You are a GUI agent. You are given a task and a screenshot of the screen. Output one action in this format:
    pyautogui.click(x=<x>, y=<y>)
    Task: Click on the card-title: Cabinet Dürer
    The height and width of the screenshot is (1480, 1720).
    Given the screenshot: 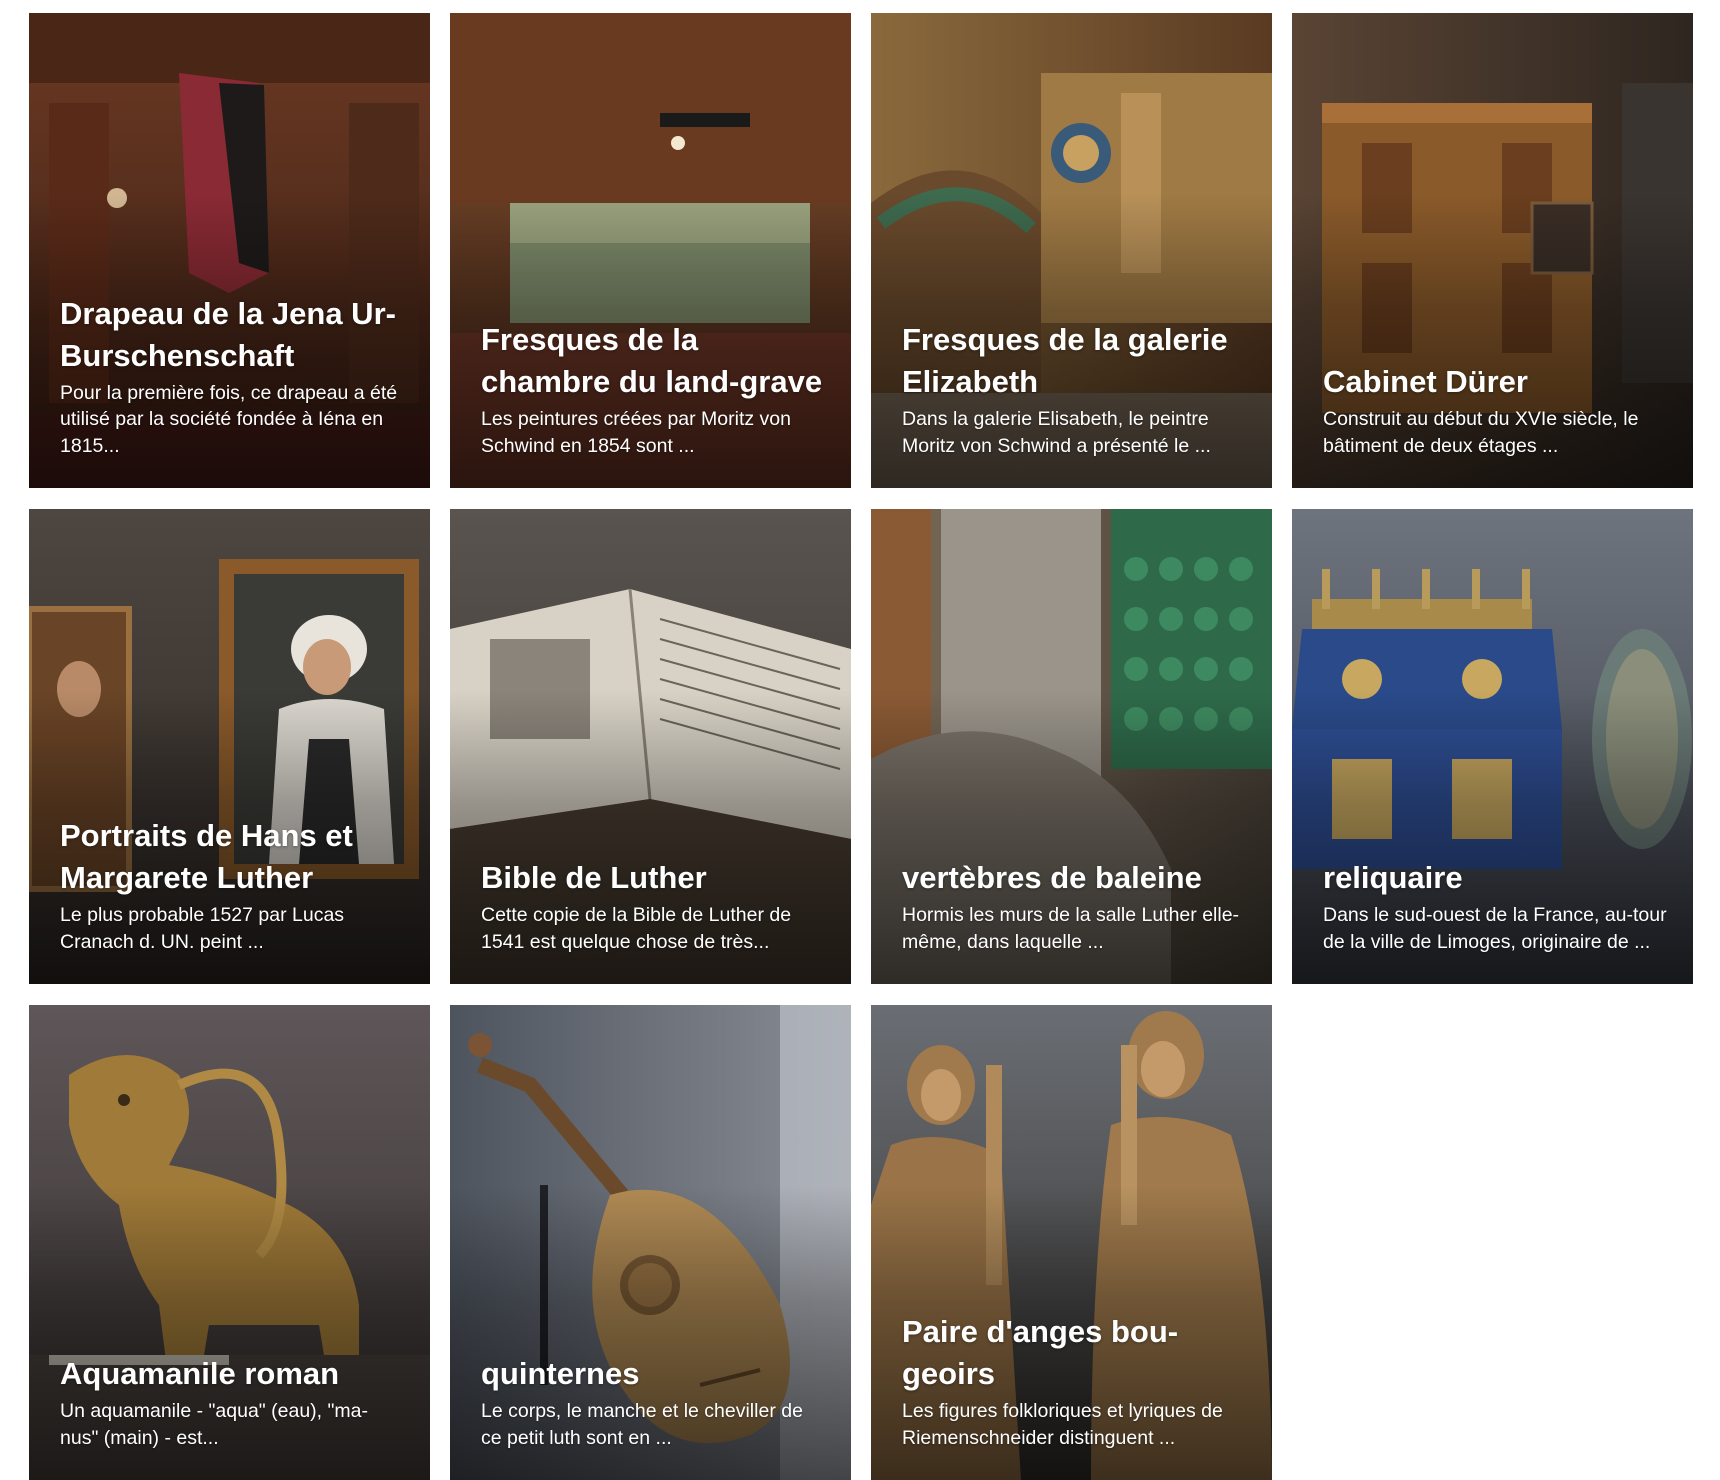 What is the action you would take?
    pyautogui.click(x=1425, y=381)
    